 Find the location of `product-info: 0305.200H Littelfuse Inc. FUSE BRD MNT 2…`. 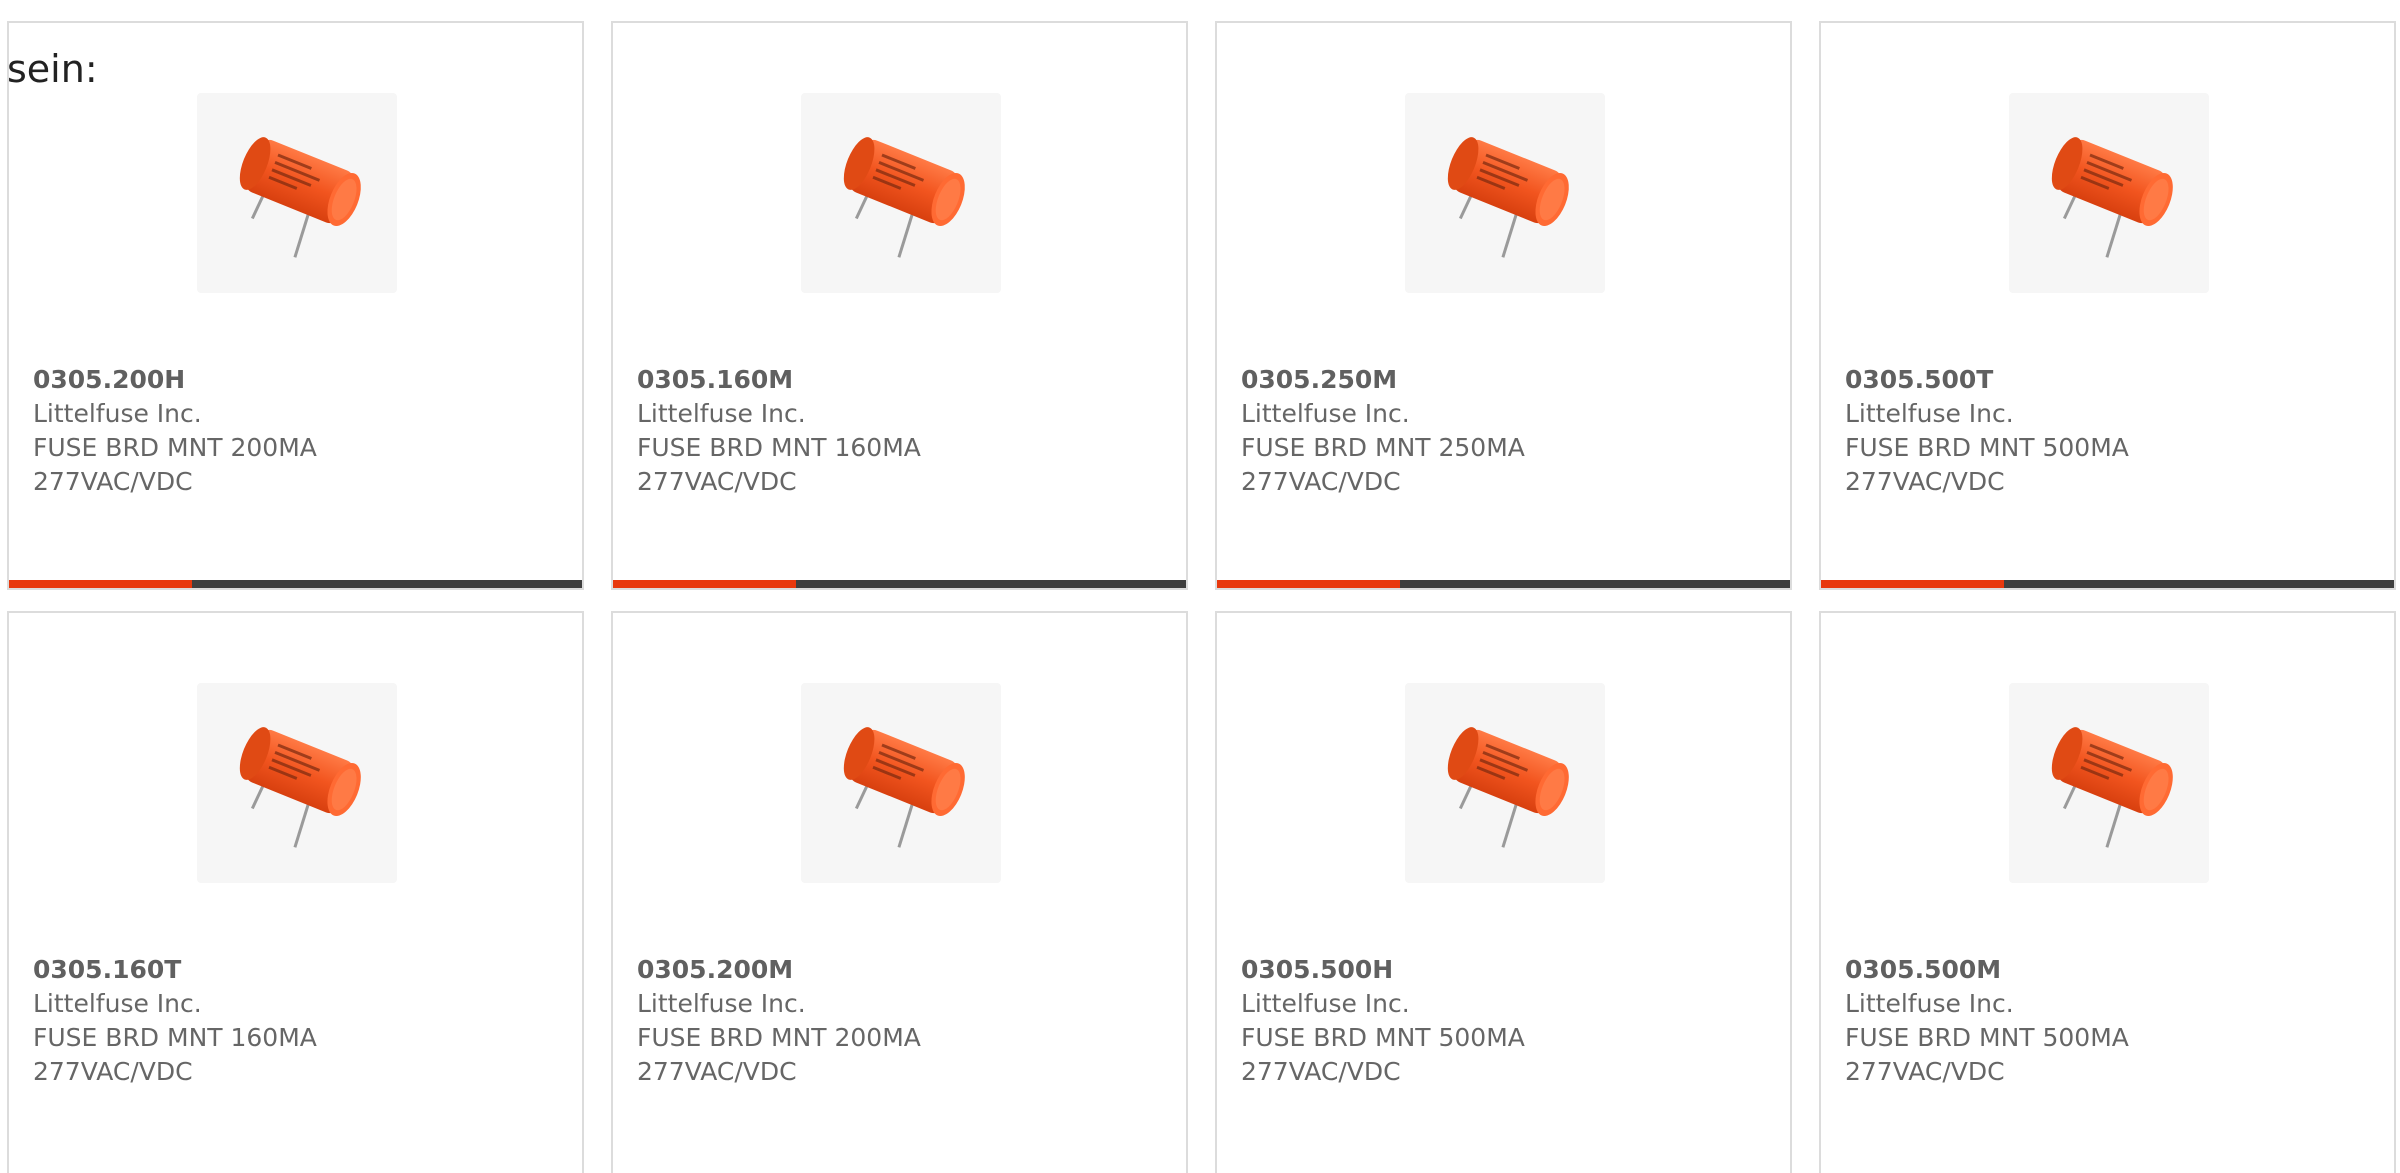

product-info: 0305.200H Littelfuse Inc. FUSE BRD MNT 2… is located at coordinates (298, 431).